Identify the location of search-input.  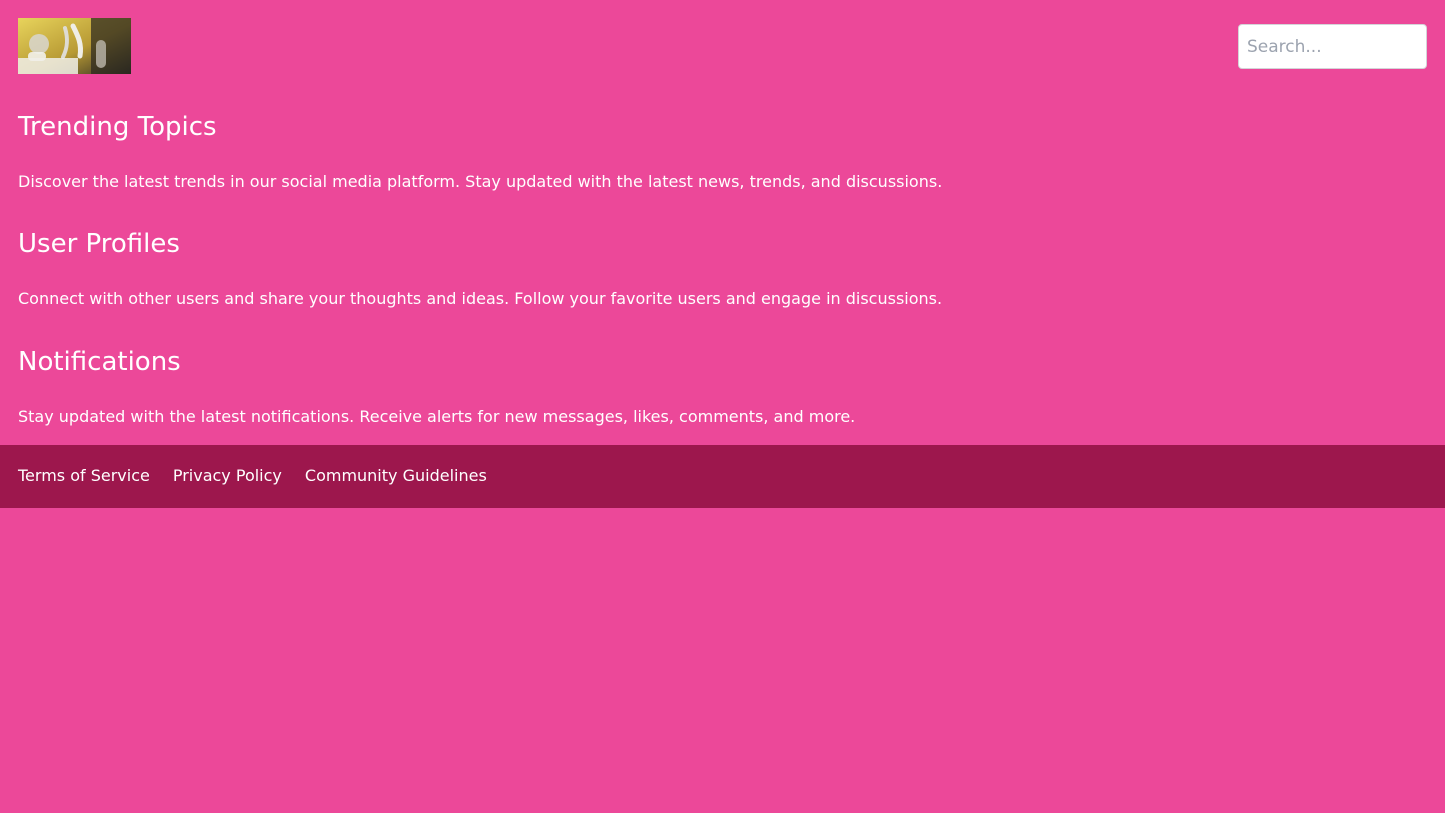
(1332, 46).